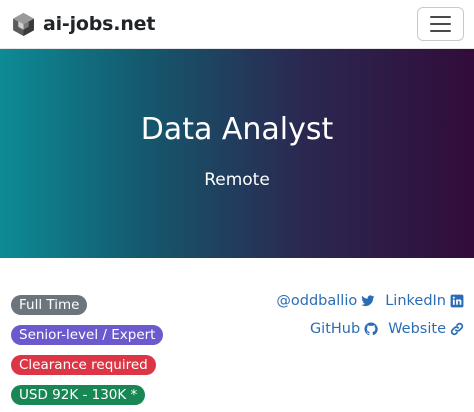 This screenshot has width=474, height=412. I want to click on website-link: Website, so click(426, 329).